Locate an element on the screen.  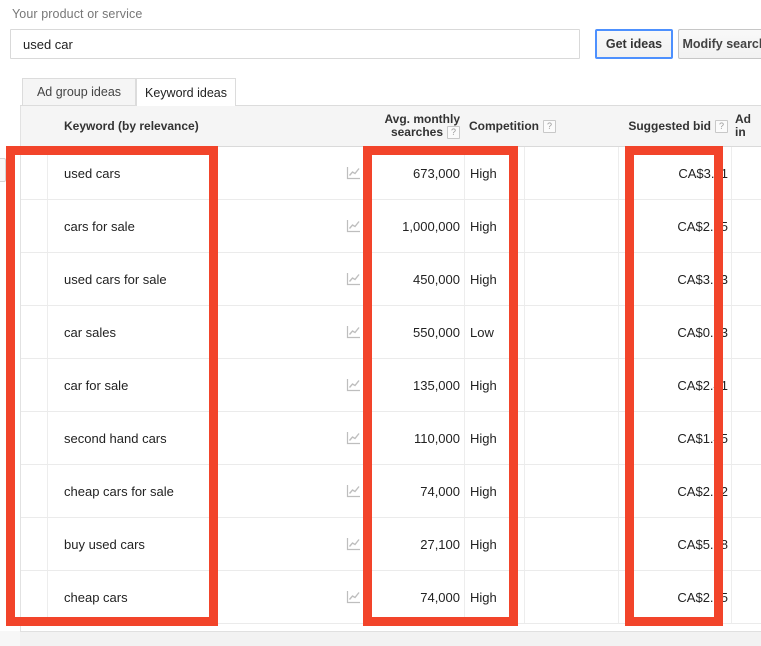
cell-competition: High is located at coordinates (494, 544).